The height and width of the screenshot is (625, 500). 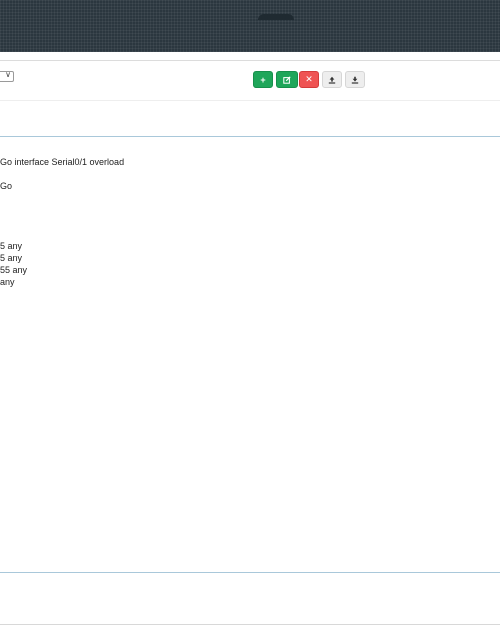 I want to click on add-button: +, so click(x=263, y=79).